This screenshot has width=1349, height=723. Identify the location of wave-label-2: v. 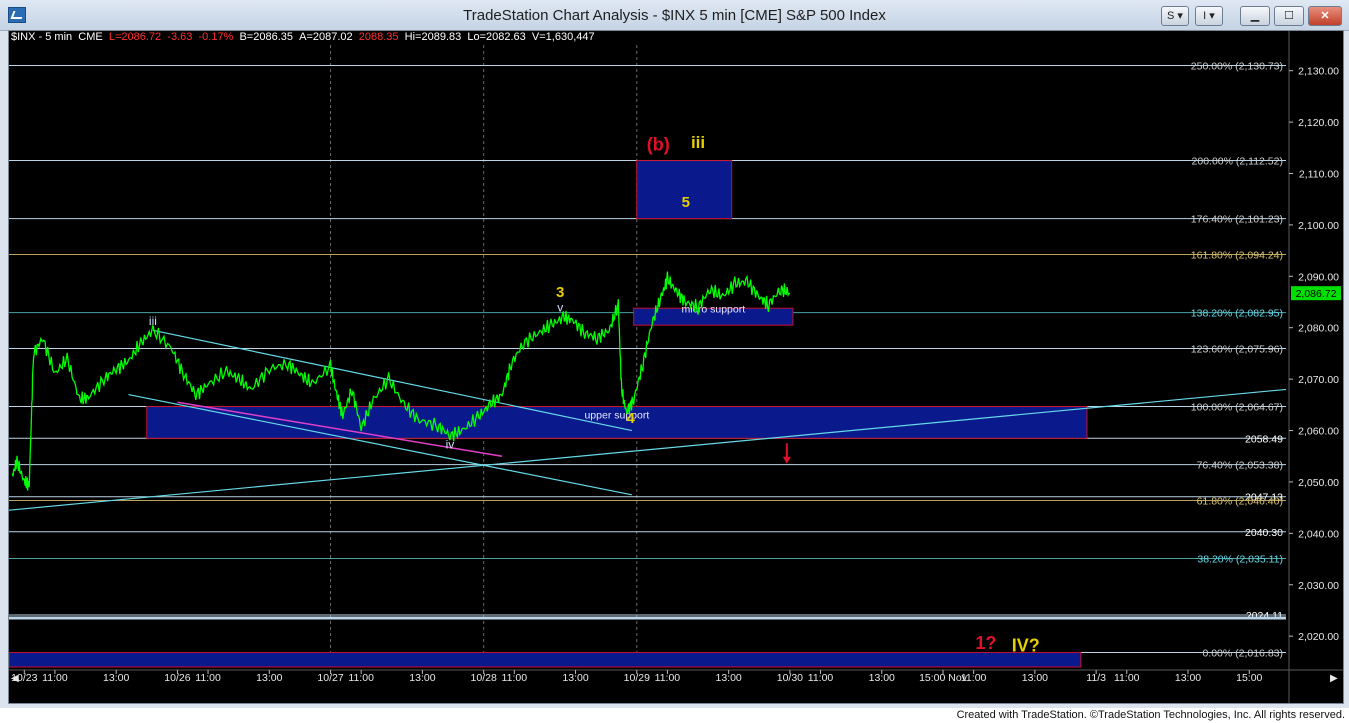
(560, 307).